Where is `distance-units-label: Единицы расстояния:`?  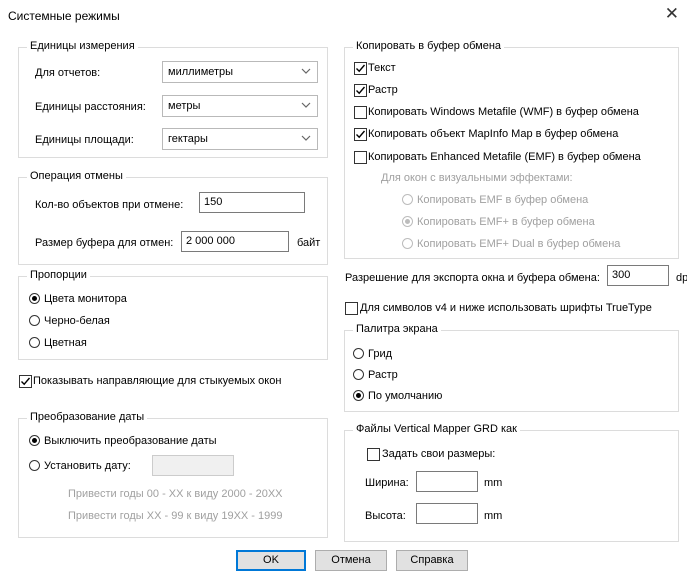 distance-units-label: Единицы расстояния: is located at coordinates (90, 107).